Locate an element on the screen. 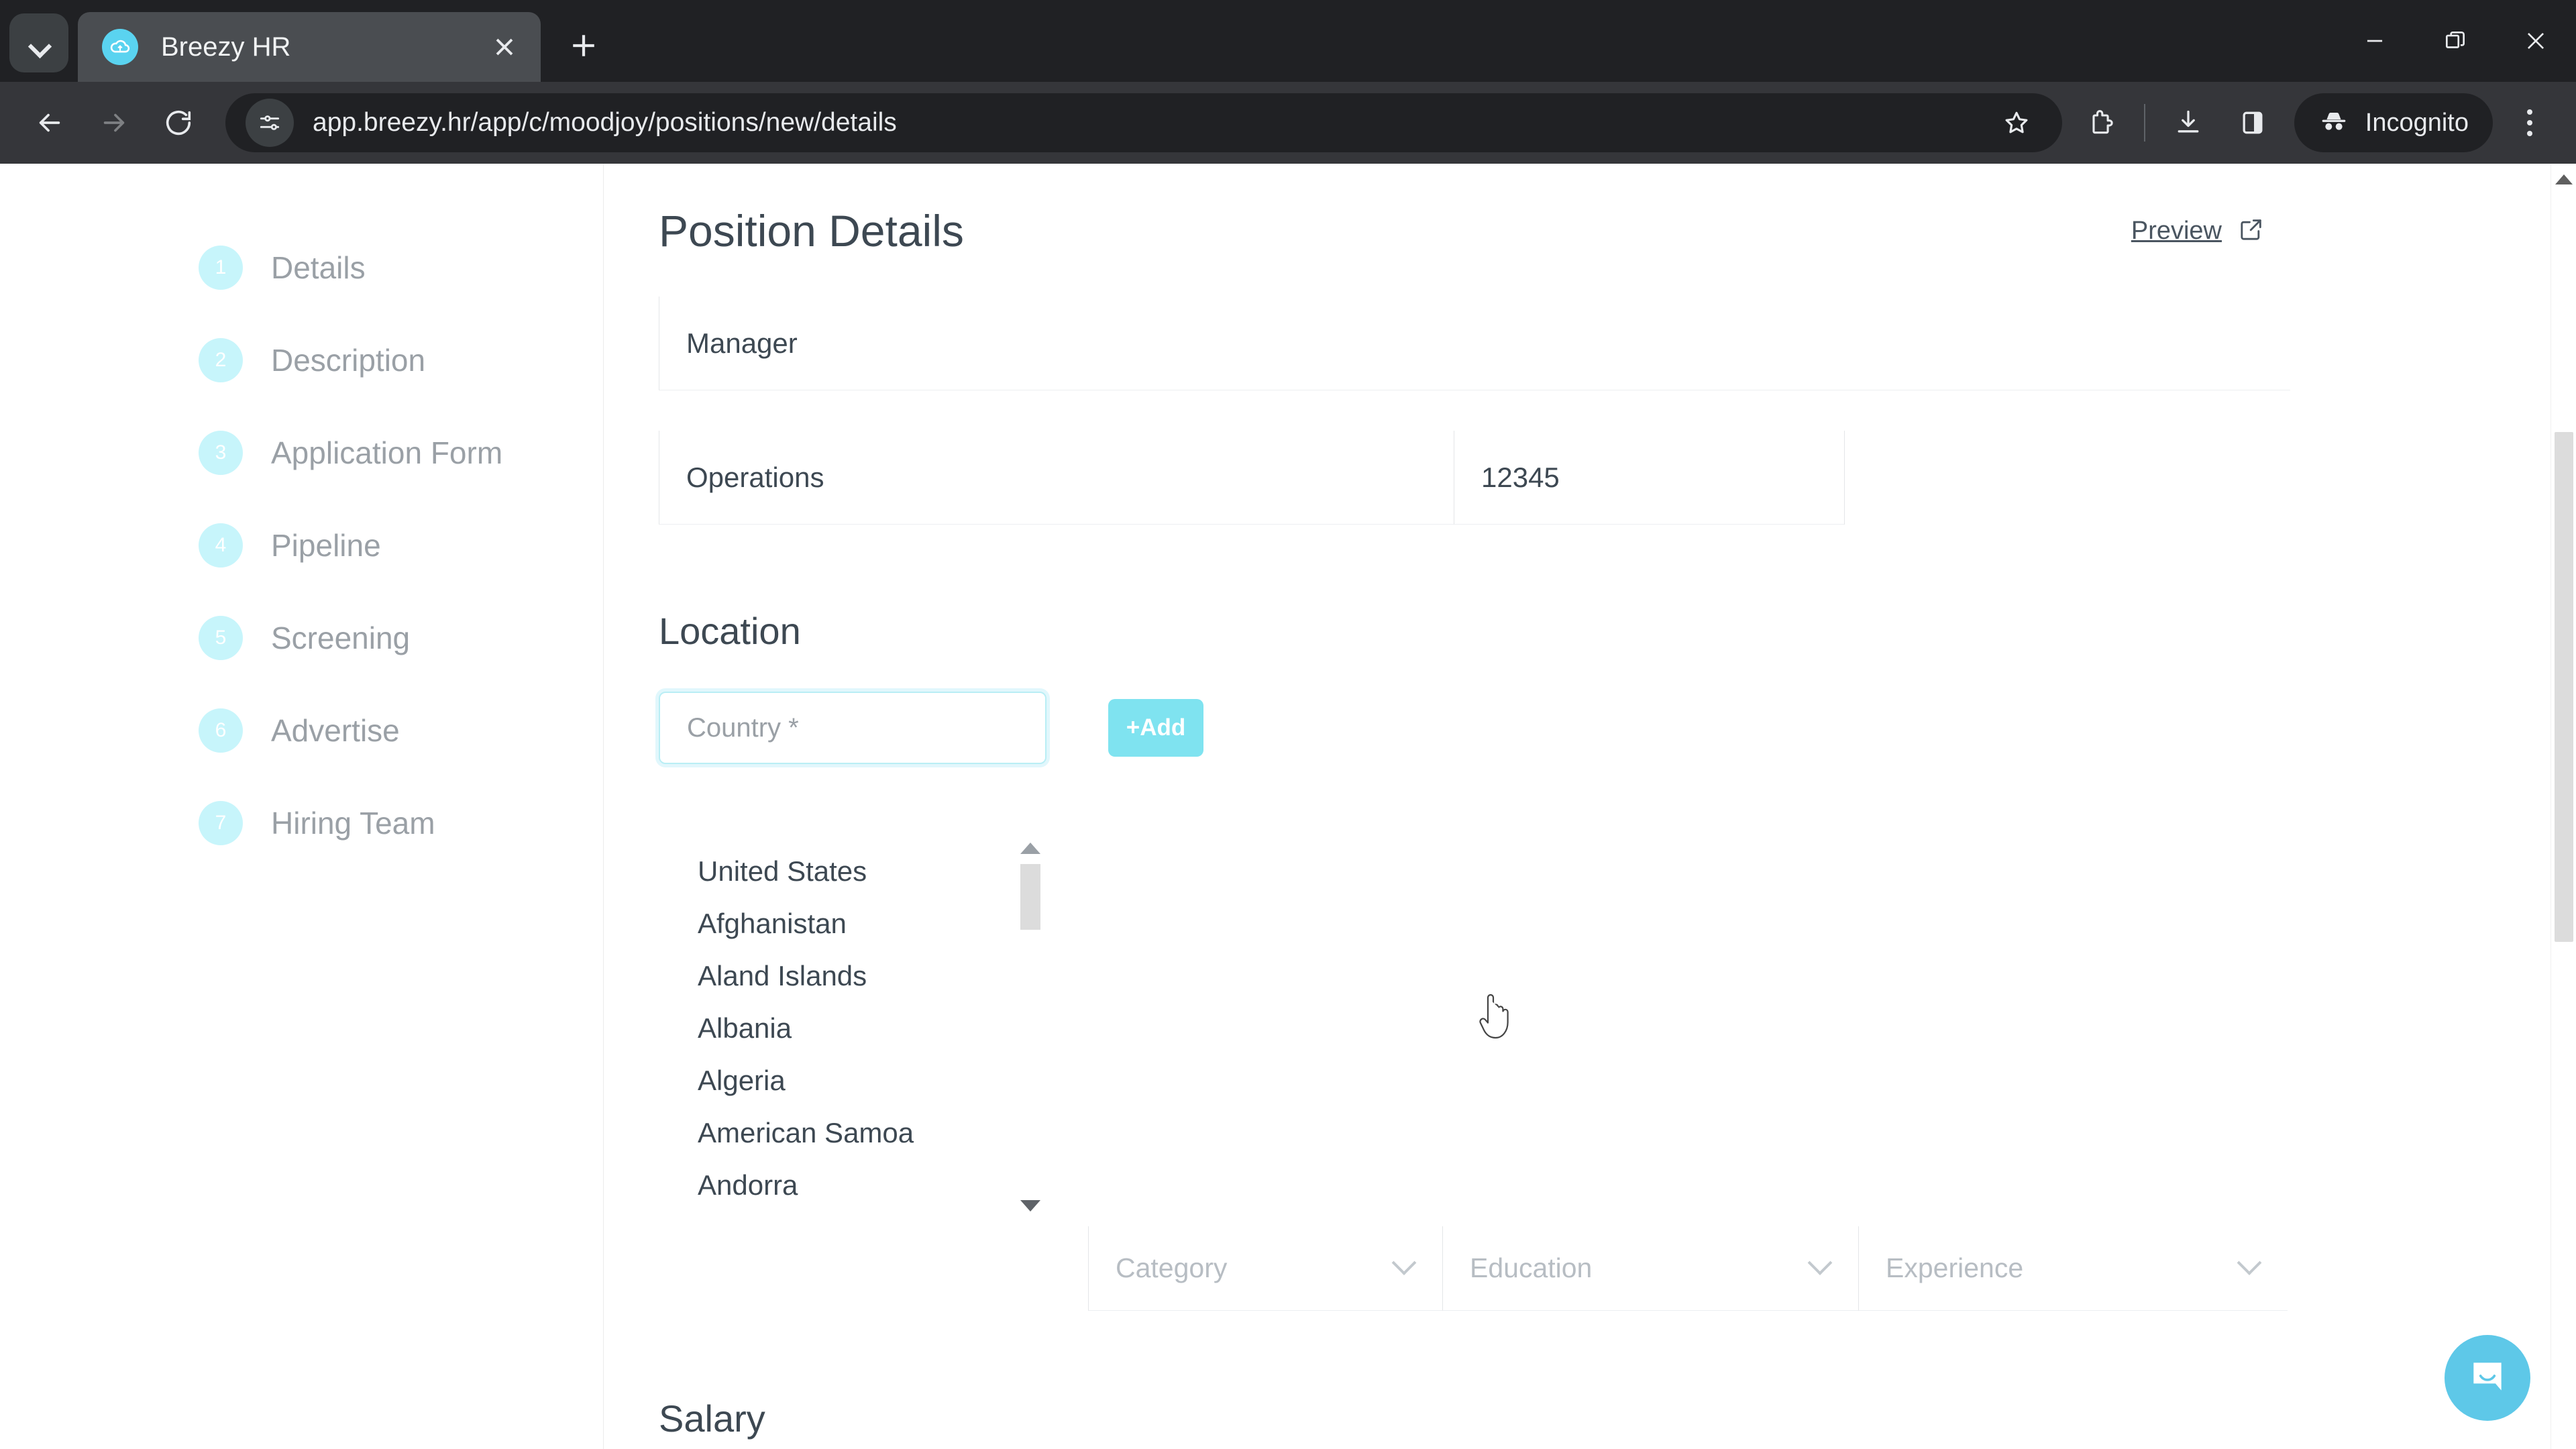 Image resolution: width=2576 pixels, height=1449 pixels. position-code-field: 12345 is located at coordinates (1649, 478).